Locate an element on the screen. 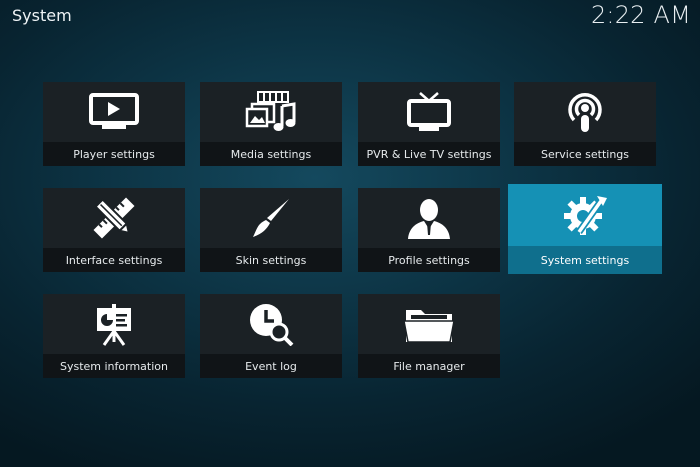 The height and width of the screenshot is (467, 700). tile-profile-settings: Profile settings is located at coordinates (429, 230).